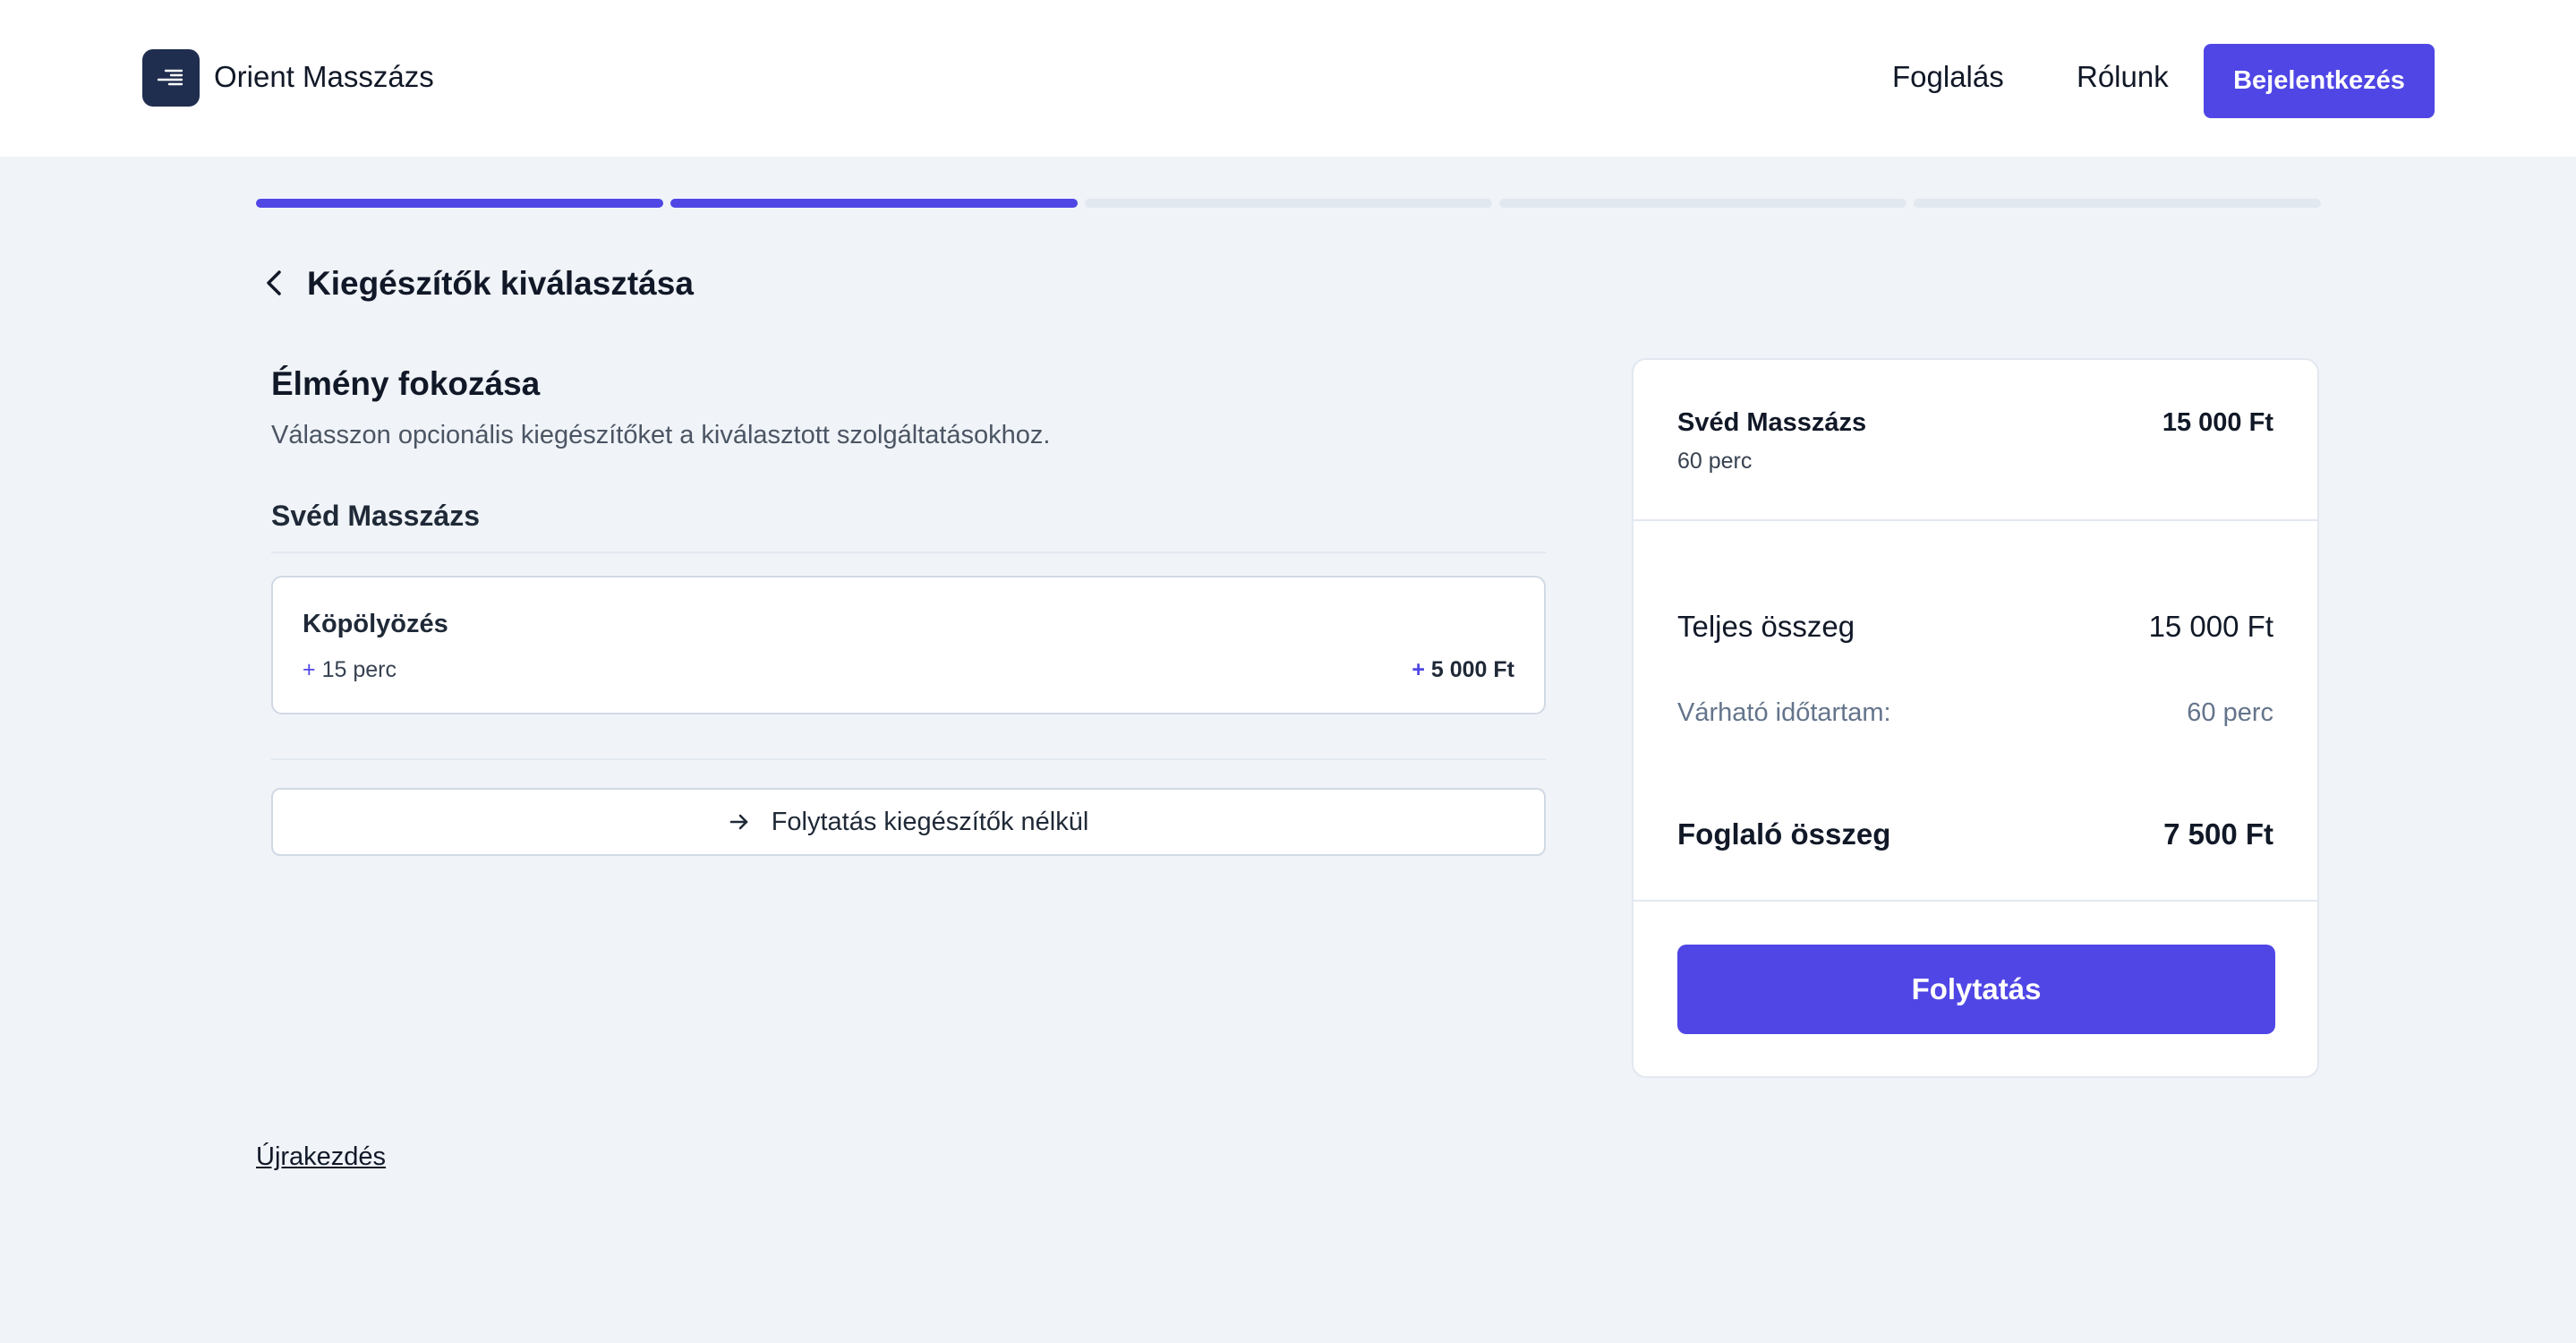  What do you see at coordinates (2123, 77) in the screenshot?
I see `nav-link-about: Rólunk` at bounding box center [2123, 77].